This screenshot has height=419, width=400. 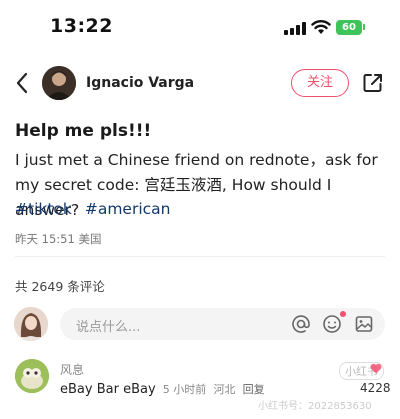 I want to click on comment-avatar, so click(x=32, y=376).